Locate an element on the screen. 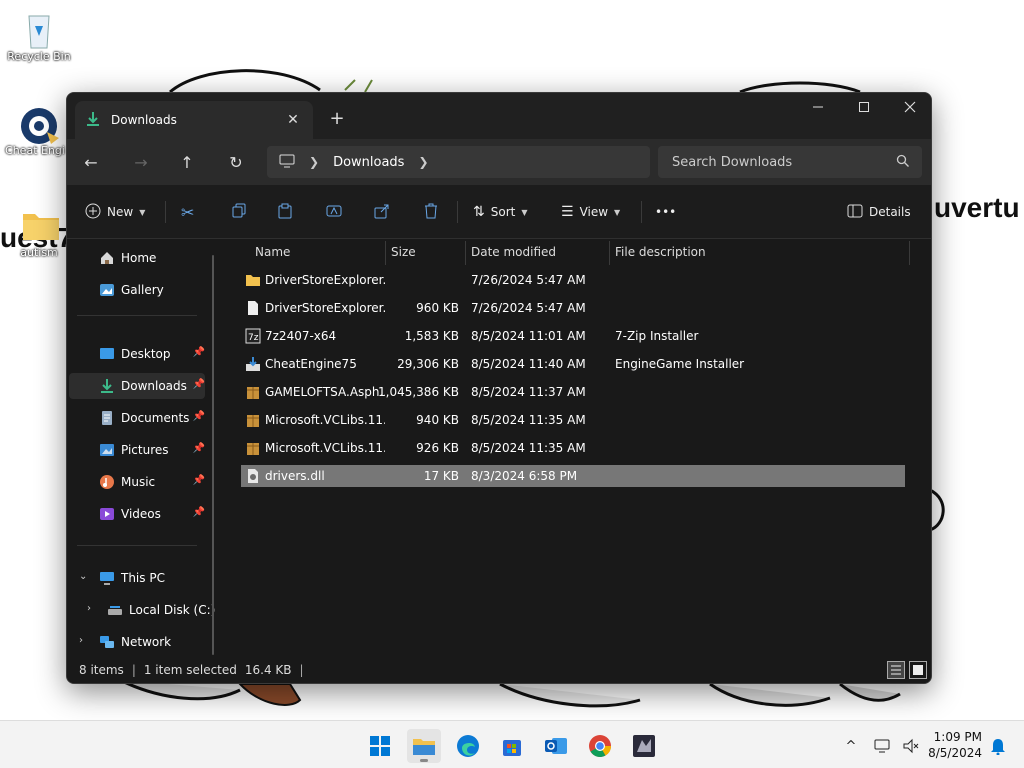 The width and height of the screenshot is (1024, 768). cheat-engine-icon is located at coordinates (38, 124).